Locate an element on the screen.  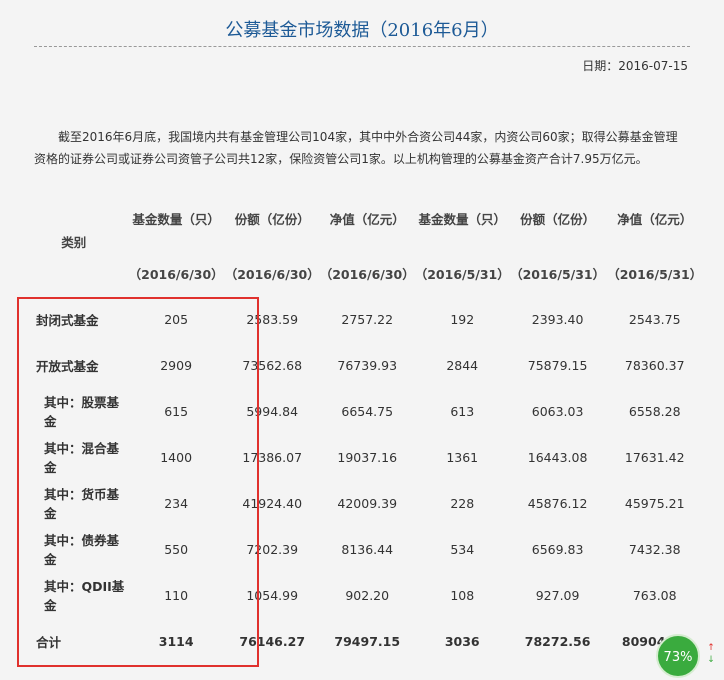
cell: 7432.38 is located at coordinates (654, 549).